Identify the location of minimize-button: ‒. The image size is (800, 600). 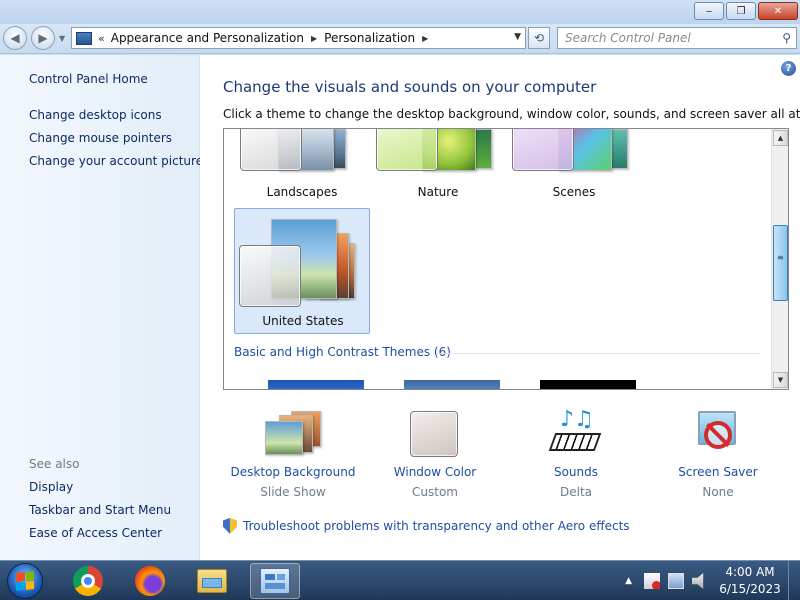
(709, 11).